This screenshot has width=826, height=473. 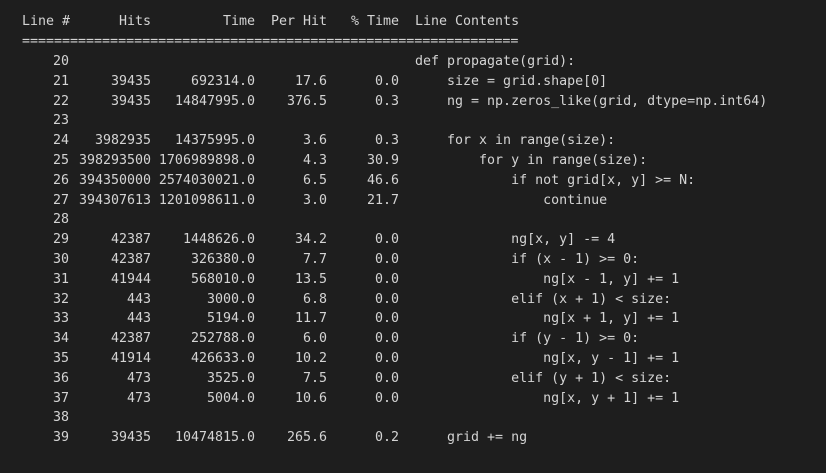 What do you see at coordinates (138, 299) in the screenshot?
I see `hits-value: 443` at bounding box center [138, 299].